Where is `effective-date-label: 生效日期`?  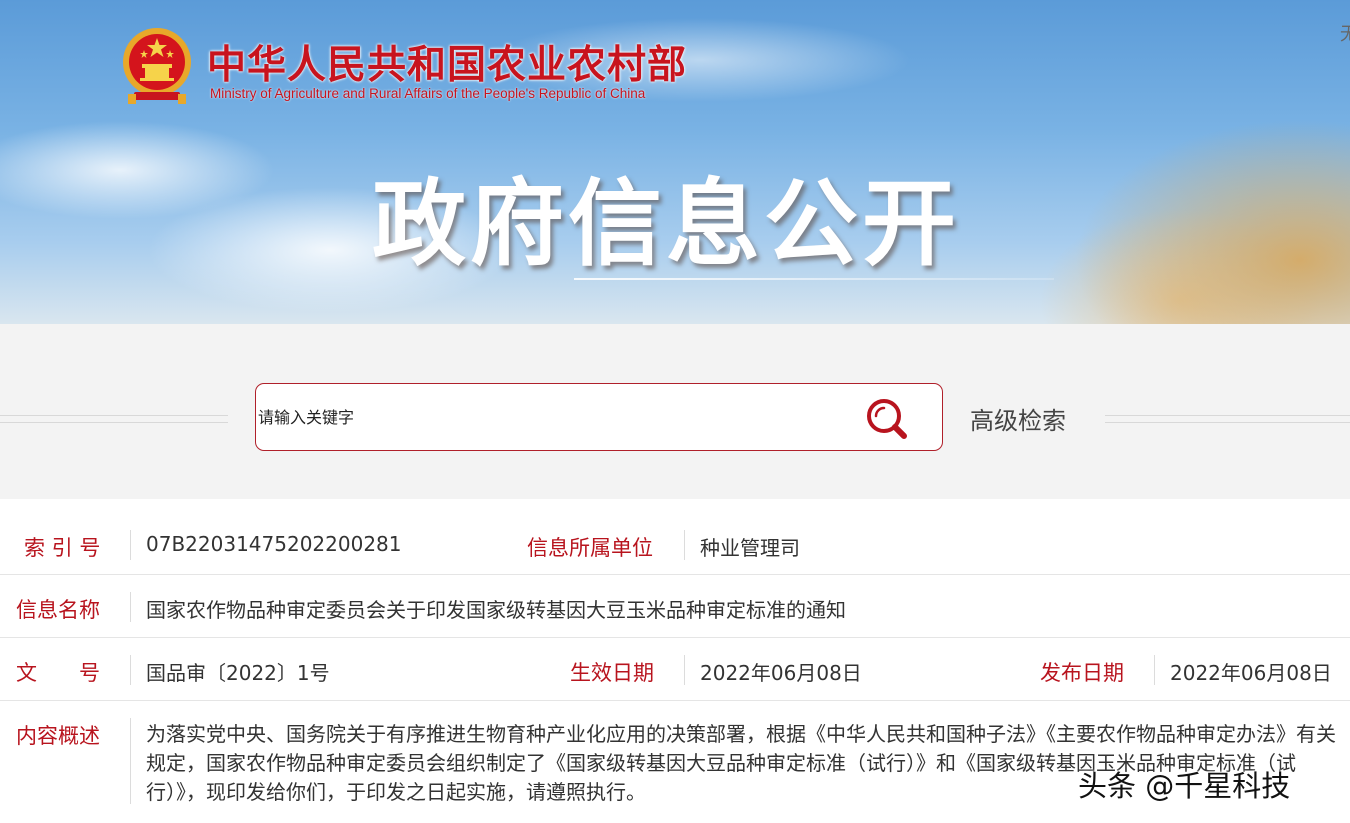
effective-date-label: 生效日期 is located at coordinates (612, 673).